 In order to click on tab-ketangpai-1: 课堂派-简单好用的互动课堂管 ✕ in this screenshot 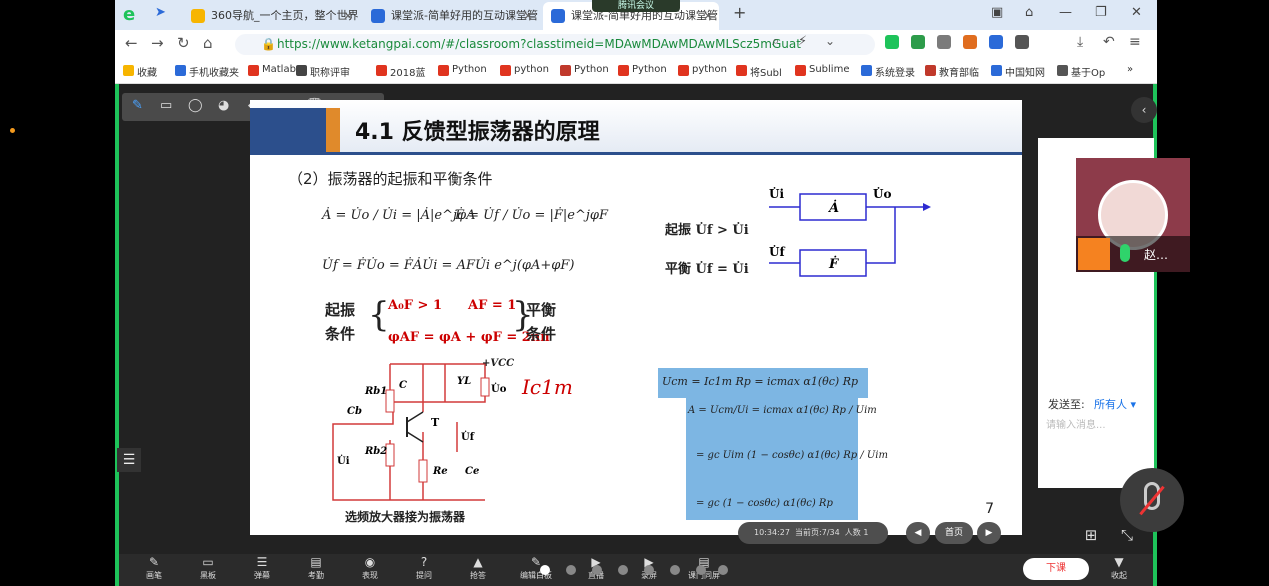, I will do `click(451, 16)`.